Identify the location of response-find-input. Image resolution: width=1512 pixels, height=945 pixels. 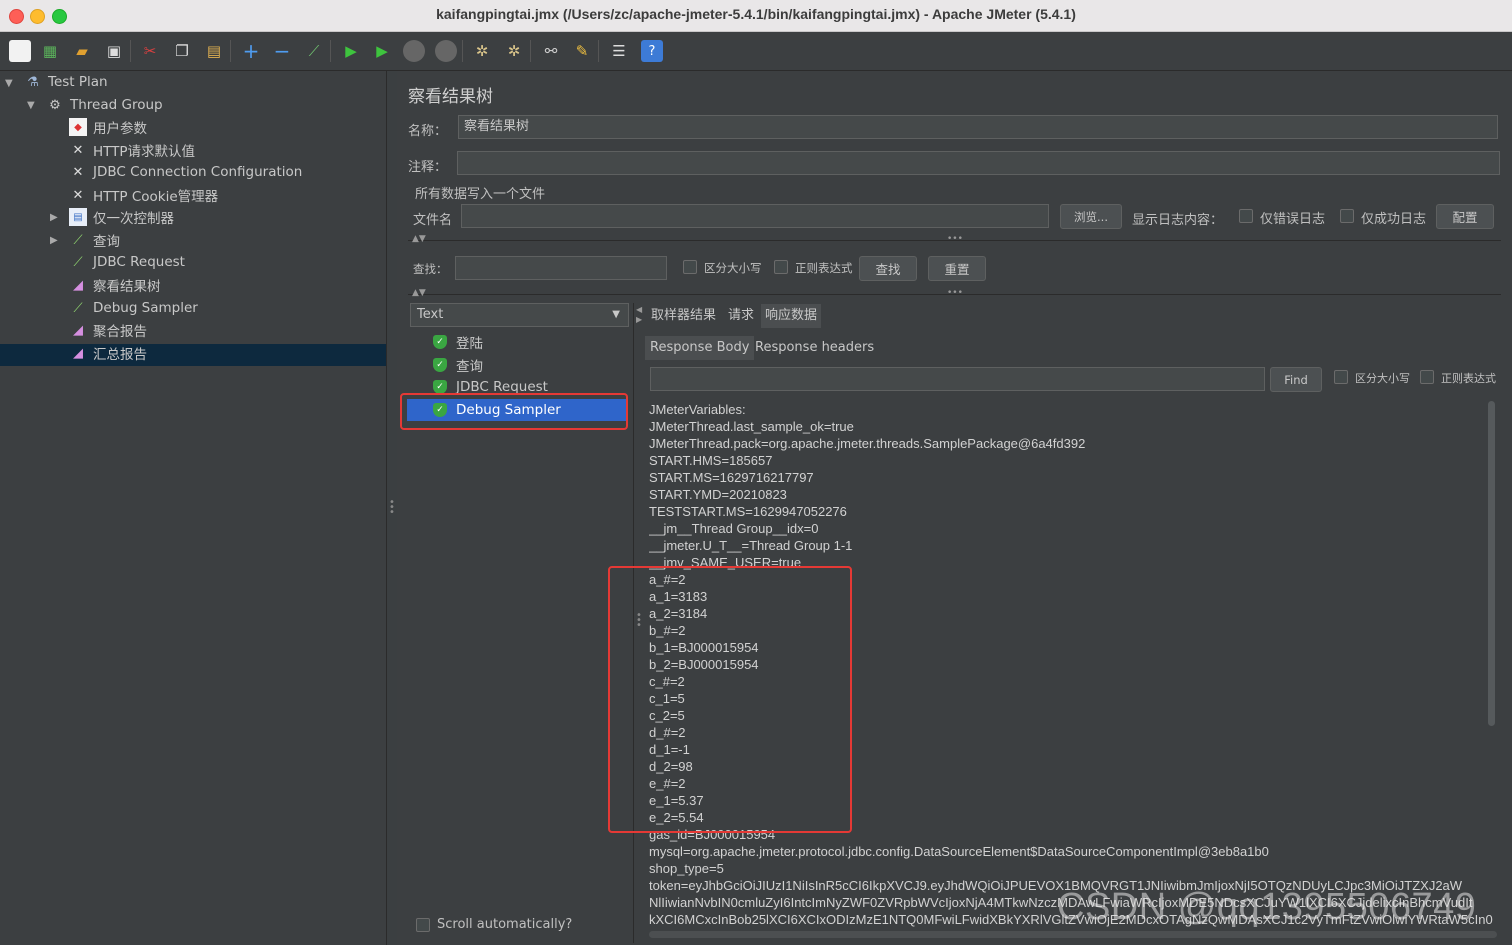
(957, 379).